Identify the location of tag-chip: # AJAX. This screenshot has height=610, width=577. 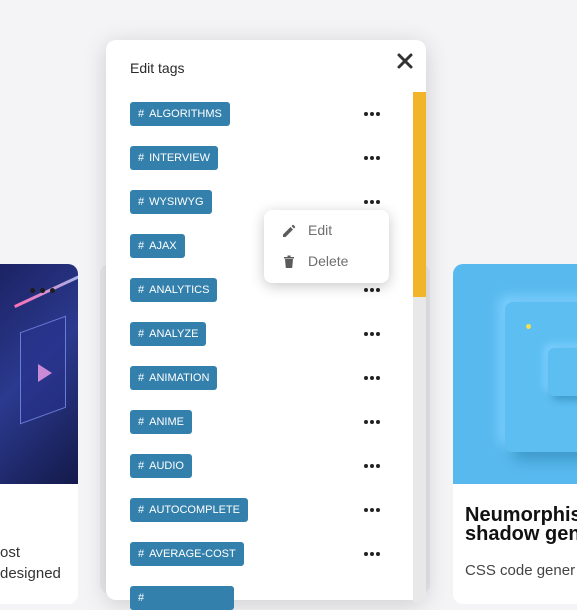
(157, 246).